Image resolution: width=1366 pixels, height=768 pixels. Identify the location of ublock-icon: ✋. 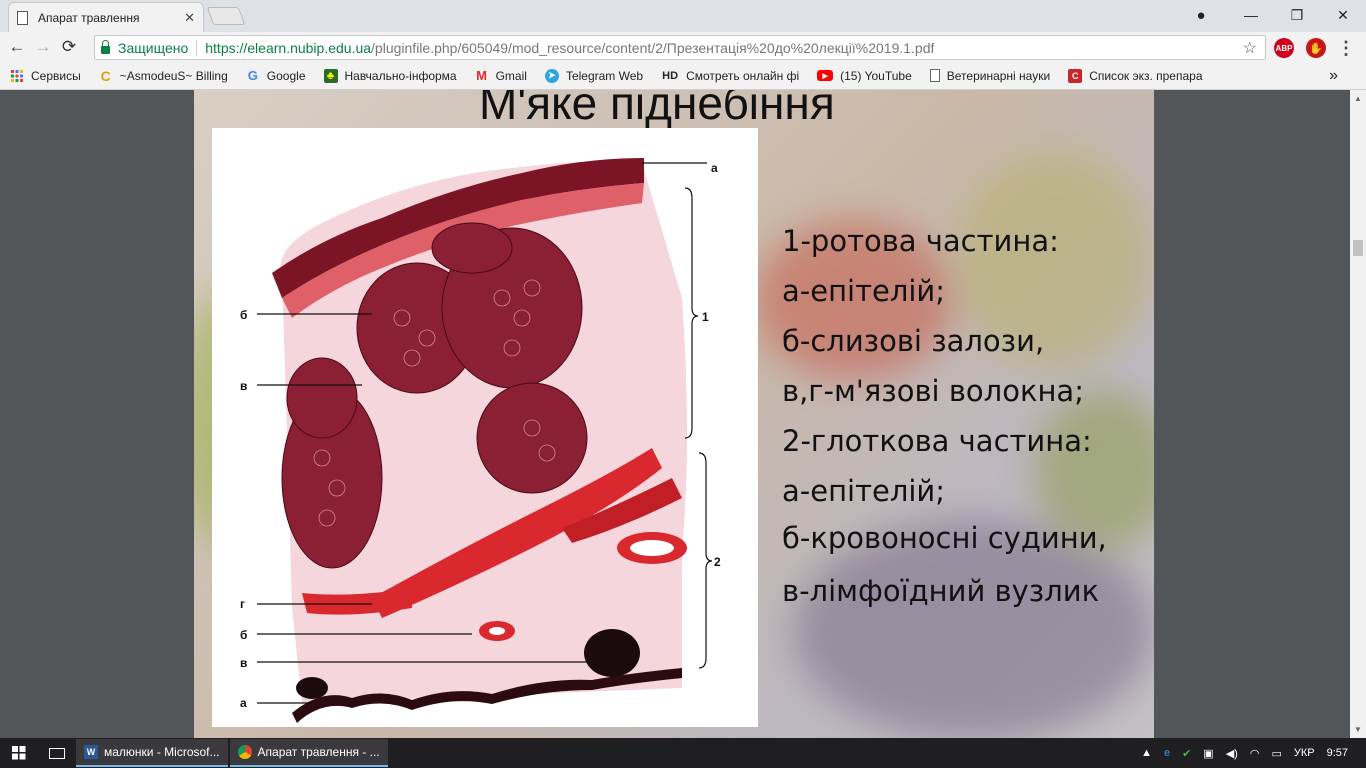
(1316, 48).